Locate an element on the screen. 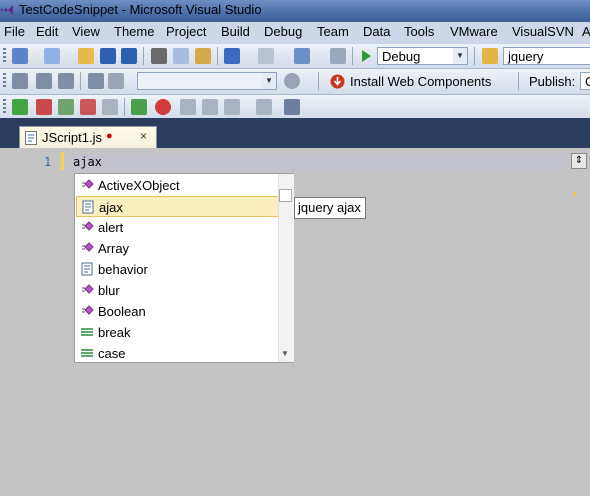  menu-theme: Theme is located at coordinates (134, 31).